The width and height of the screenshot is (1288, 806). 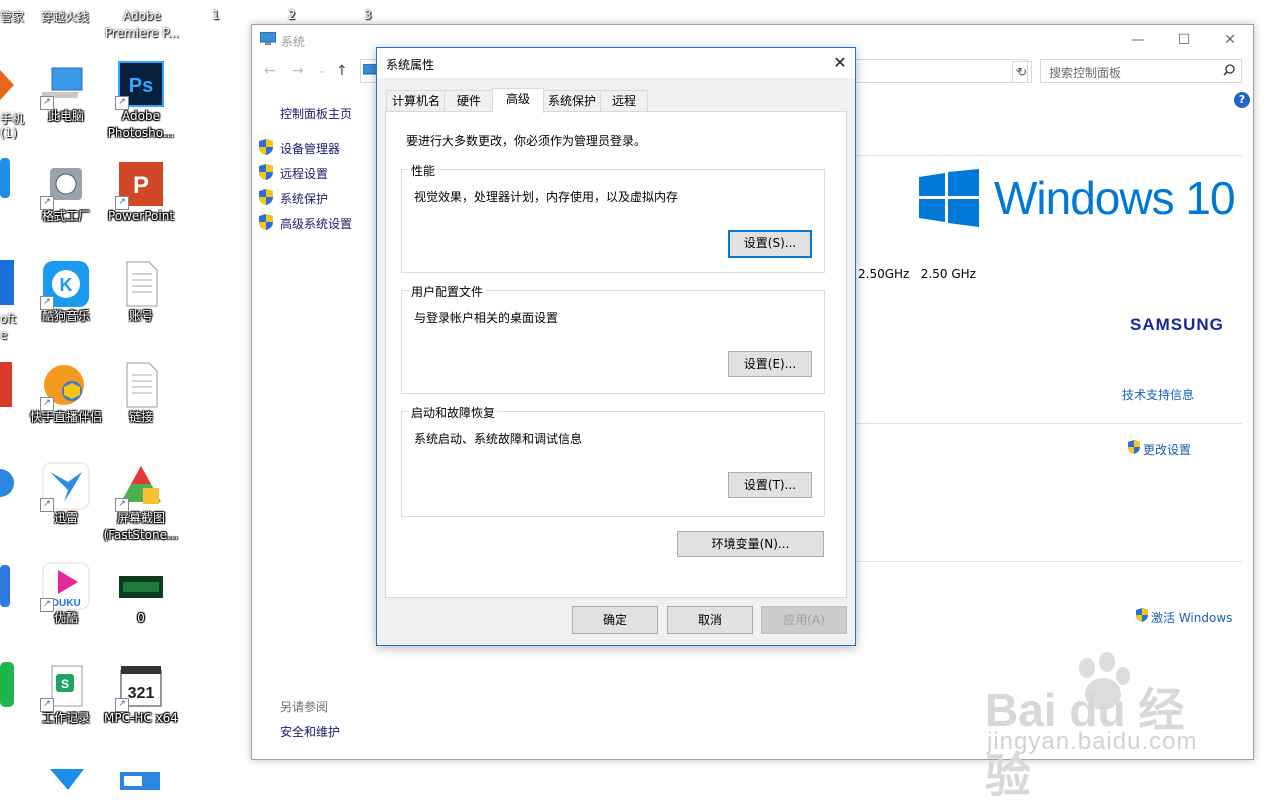 I want to click on desktop-icon-kugou: K ↗ 酷狗音乐, so click(x=66, y=292).